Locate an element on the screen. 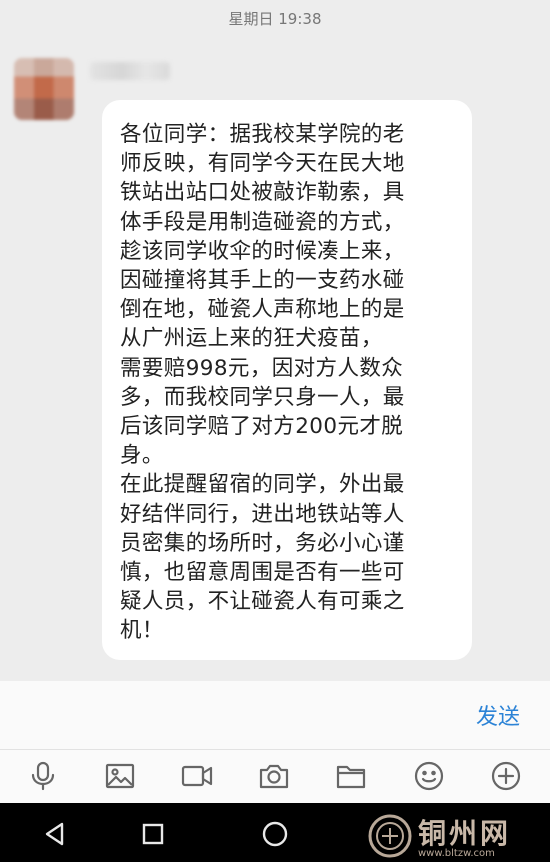 Image resolution: width=550 pixels, height=862 pixels. emoji-icon is located at coordinates (429, 776).